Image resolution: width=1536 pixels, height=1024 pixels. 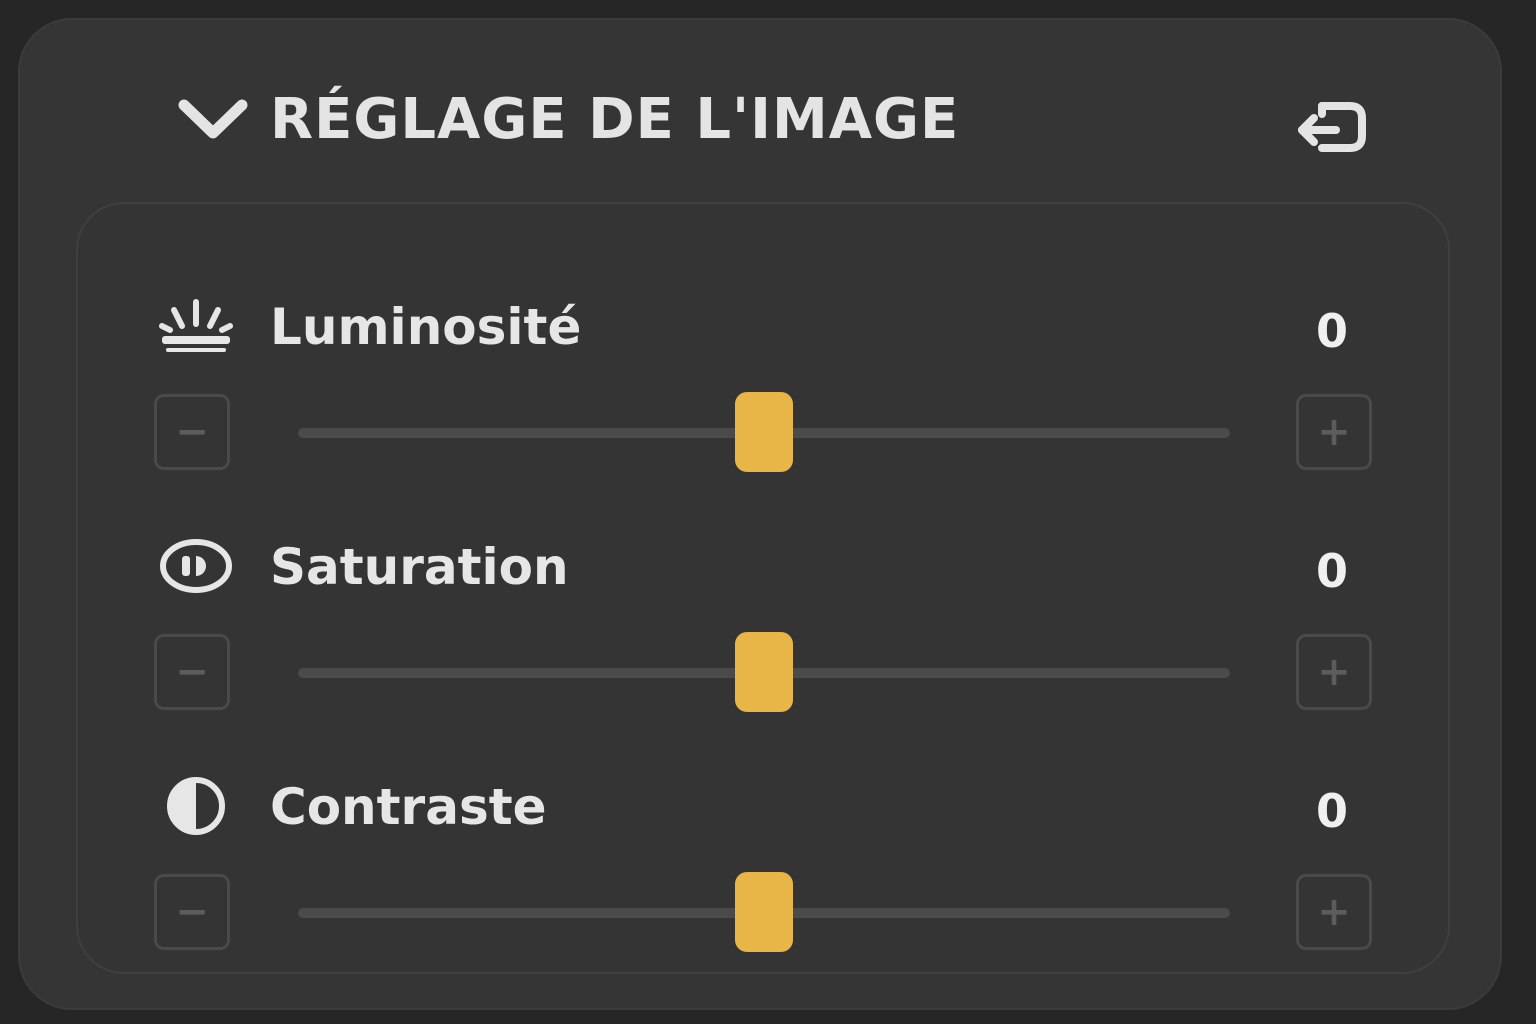 I want to click on saturation-slider-thumb, so click(x=764, y=672).